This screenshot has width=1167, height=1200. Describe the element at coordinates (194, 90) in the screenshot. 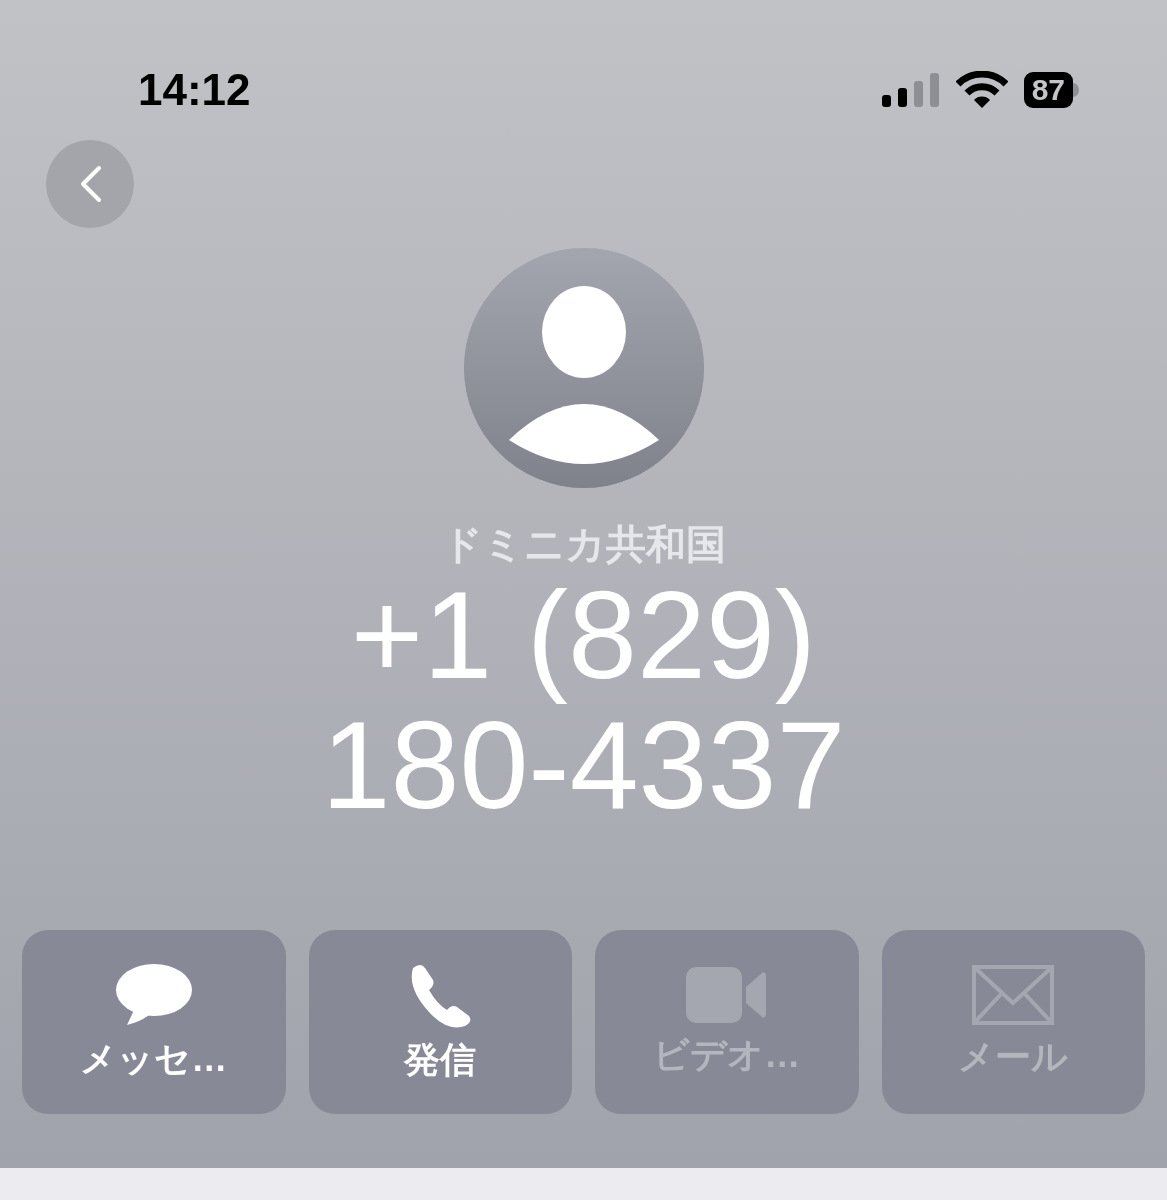

I see `clock-time: 14:12` at that location.